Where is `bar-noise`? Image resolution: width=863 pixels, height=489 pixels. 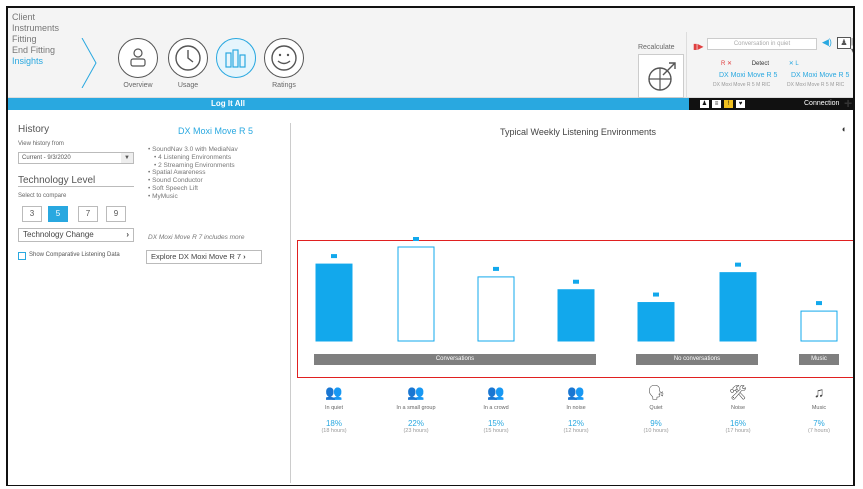
bar-noise is located at coordinates (738, 307).